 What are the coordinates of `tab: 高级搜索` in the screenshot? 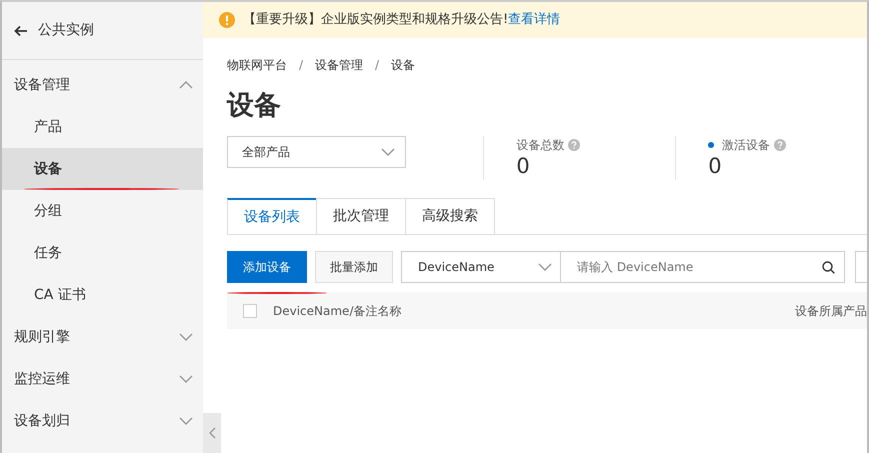 It's located at (450, 216).